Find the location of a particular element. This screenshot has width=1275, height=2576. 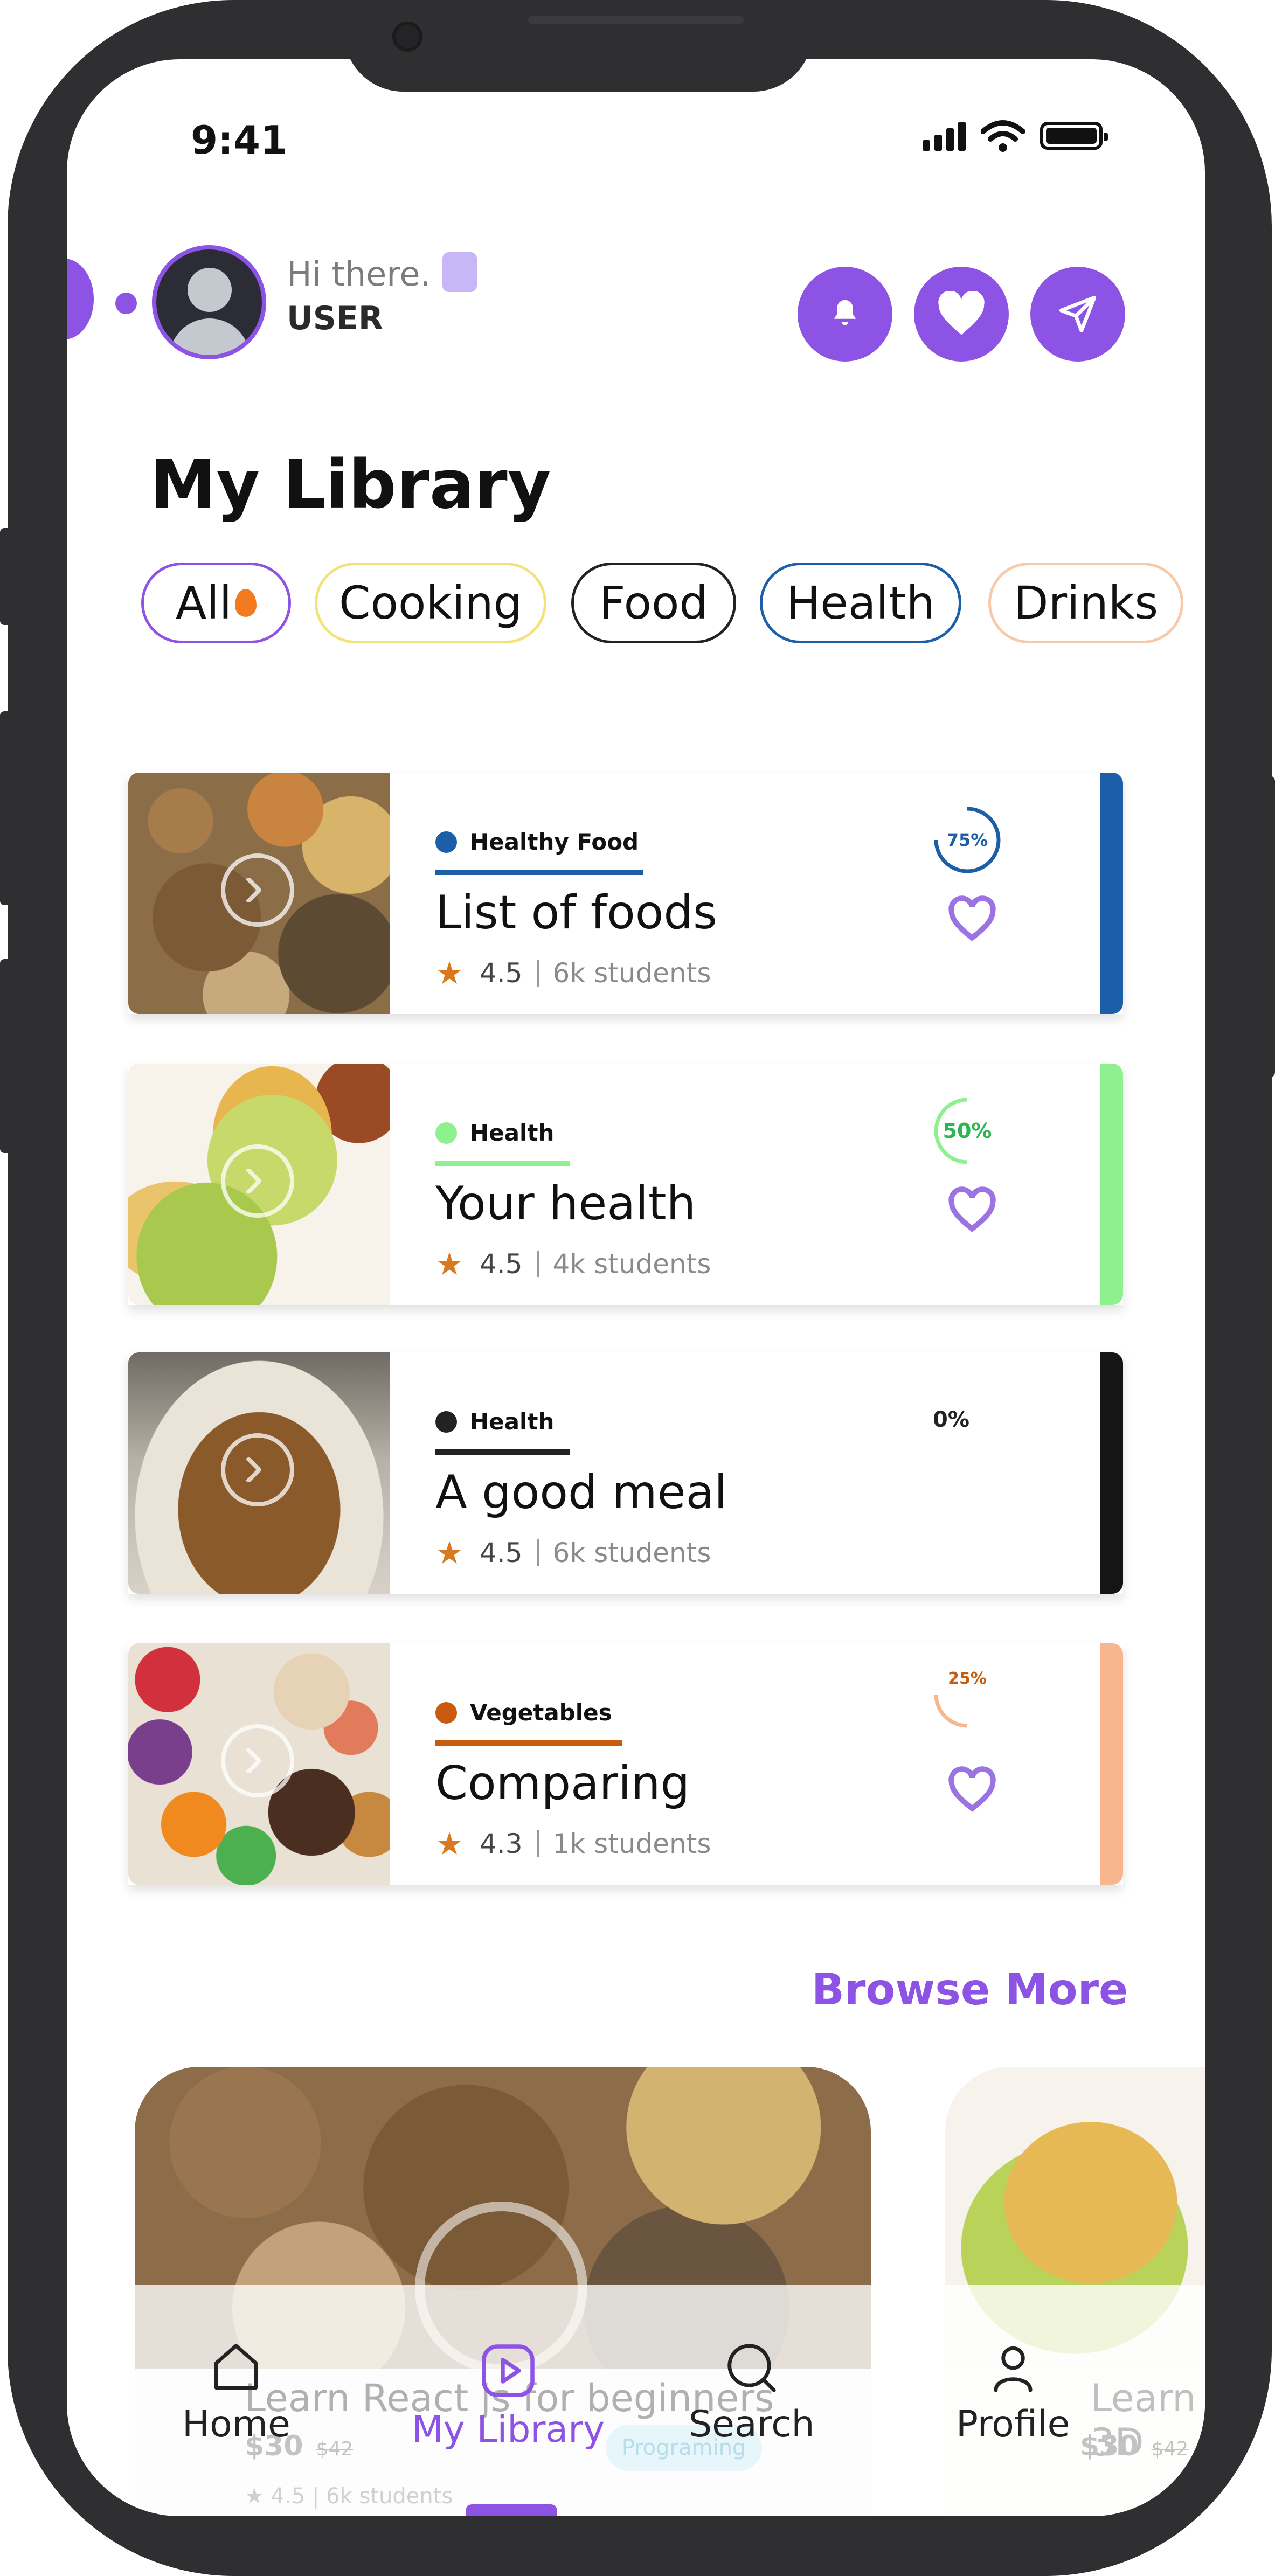

decorative-dot is located at coordinates (80, 299).